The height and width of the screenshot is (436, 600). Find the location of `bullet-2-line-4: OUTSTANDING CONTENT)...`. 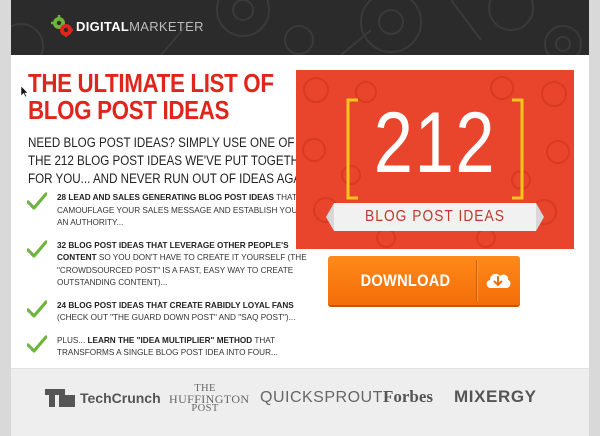

bullet-2-line-4: OUTSTANDING CONTENT)... is located at coordinates (112, 282).